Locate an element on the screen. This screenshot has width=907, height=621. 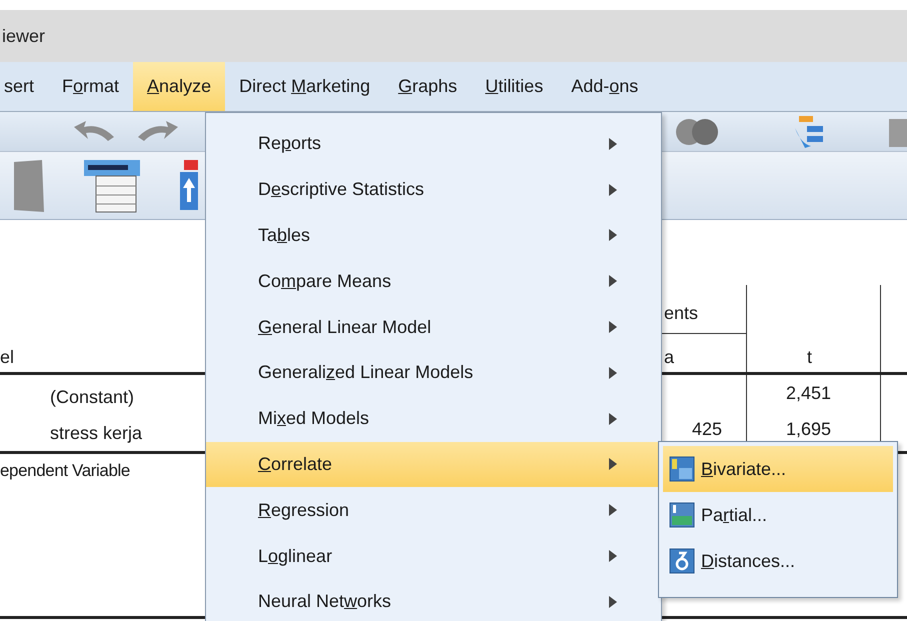
table-cell-text: 425 is located at coordinates (707, 429).